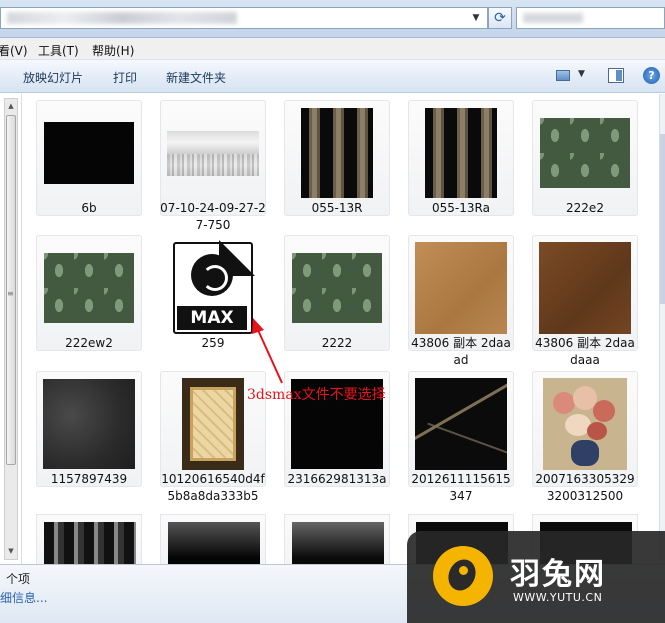 This screenshot has height=623, width=665. I want to click on new-folder-button: 新建文件夹, so click(196, 77).